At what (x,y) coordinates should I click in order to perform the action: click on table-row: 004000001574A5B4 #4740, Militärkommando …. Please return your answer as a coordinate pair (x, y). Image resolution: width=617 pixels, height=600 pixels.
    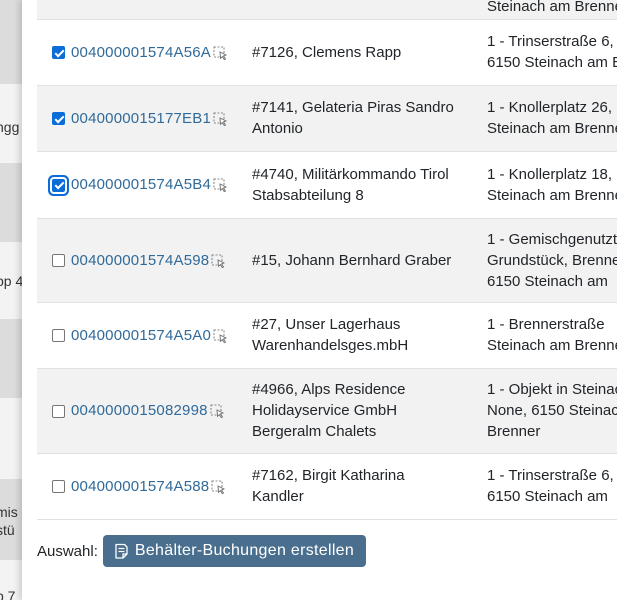
    Looking at the image, I should click on (327, 185).